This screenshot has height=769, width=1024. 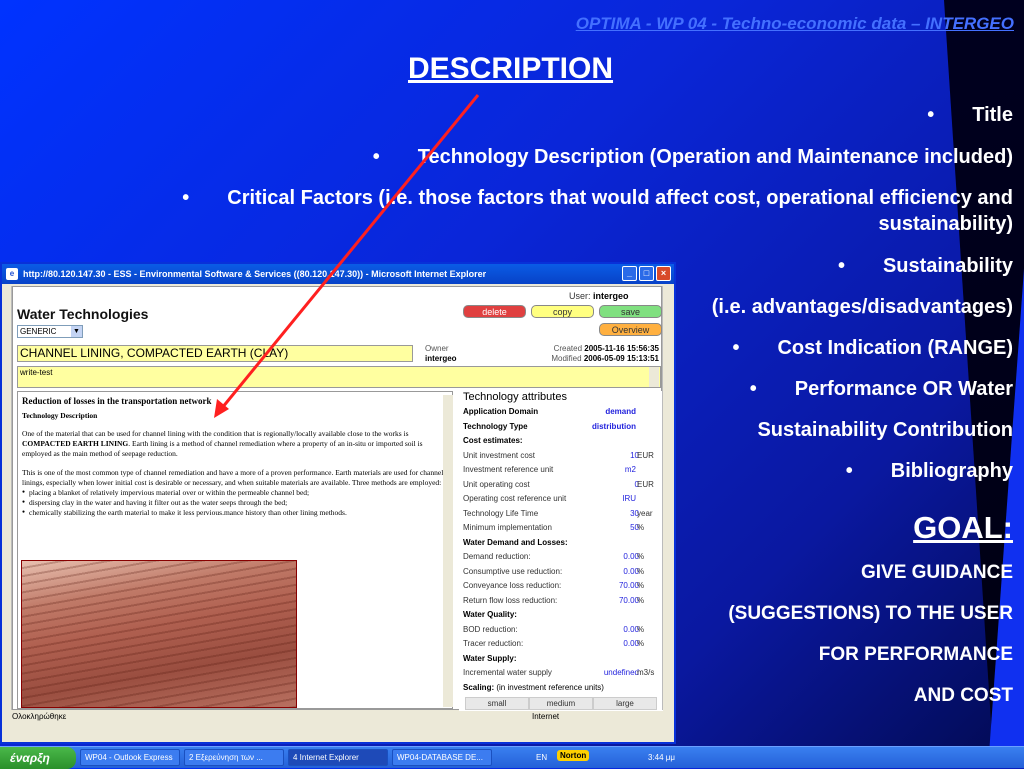 What do you see at coordinates (497, 556) in the screenshot?
I see `attribute-label: Demand reduction:` at bounding box center [497, 556].